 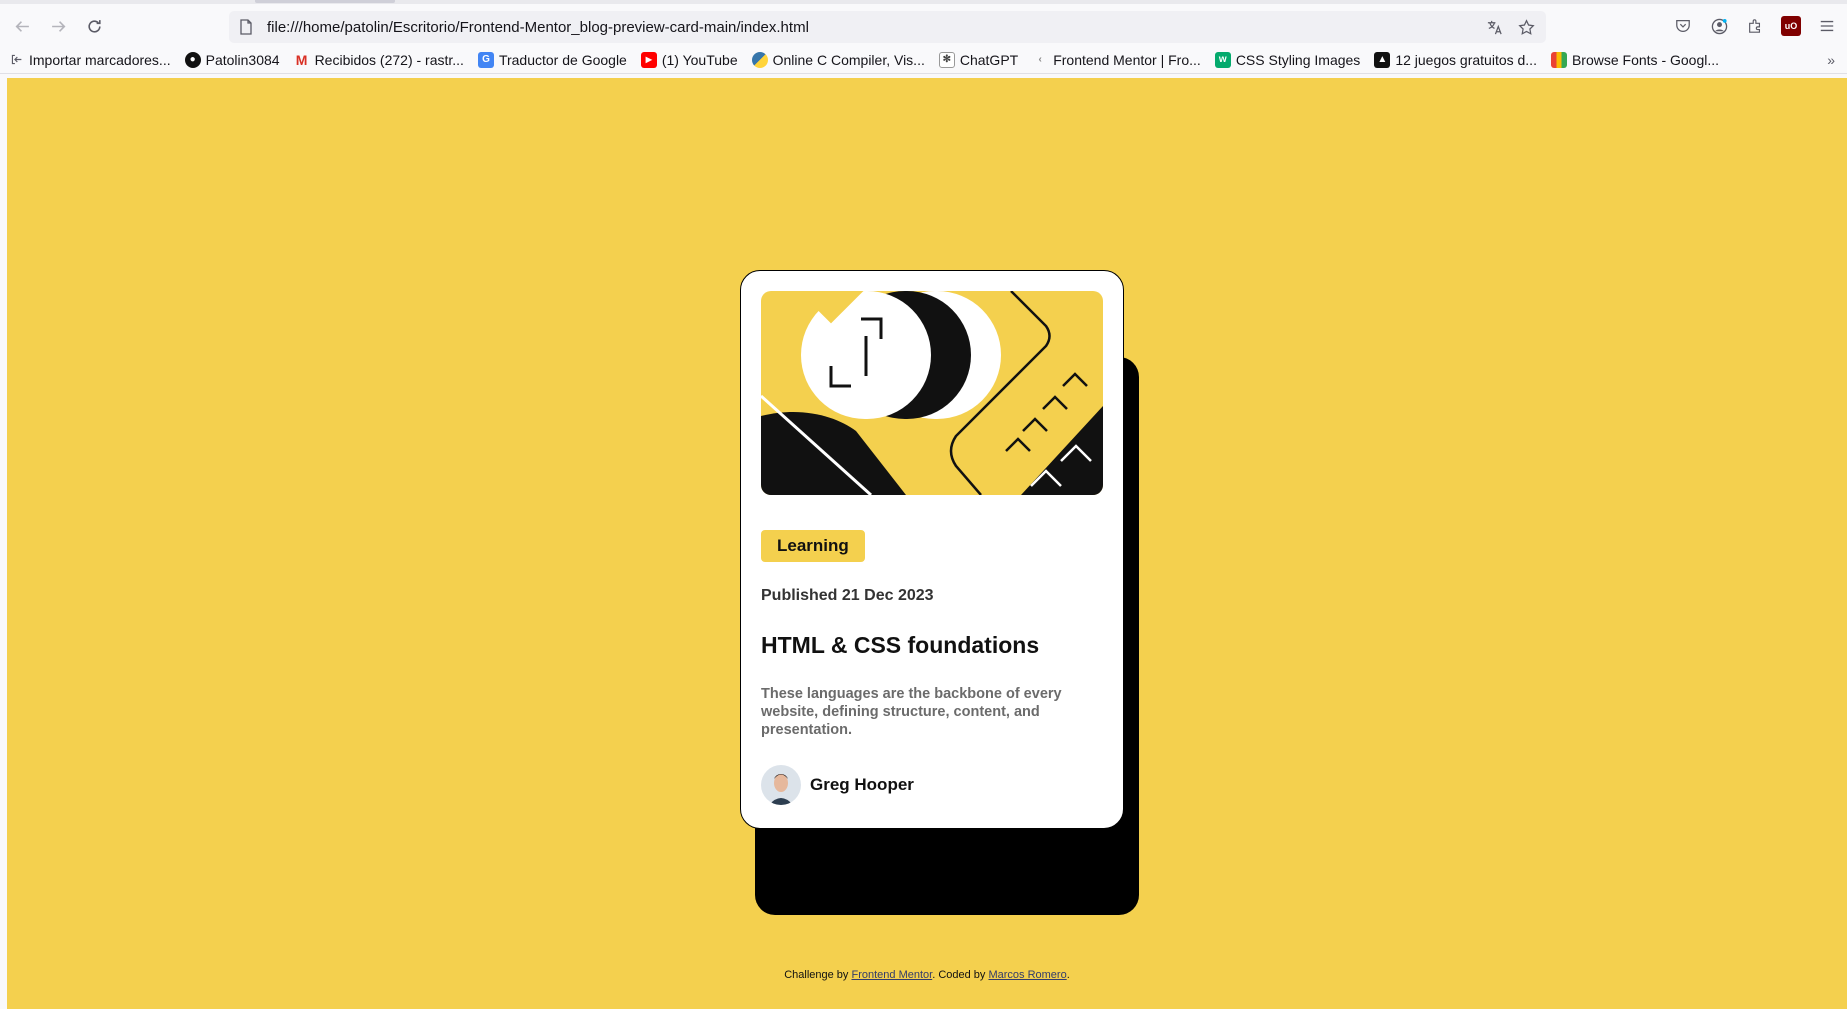 What do you see at coordinates (960, 975) in the screenshot?
I see `attribution-middle: . Coded by` at bounding box center [960, 975].